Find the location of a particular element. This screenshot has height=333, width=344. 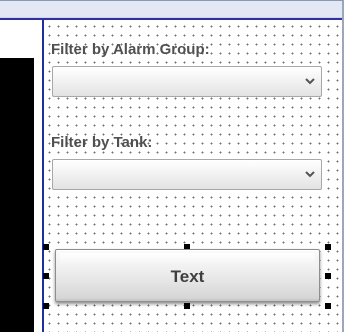

title-strip is located at coordinates (171, 9).